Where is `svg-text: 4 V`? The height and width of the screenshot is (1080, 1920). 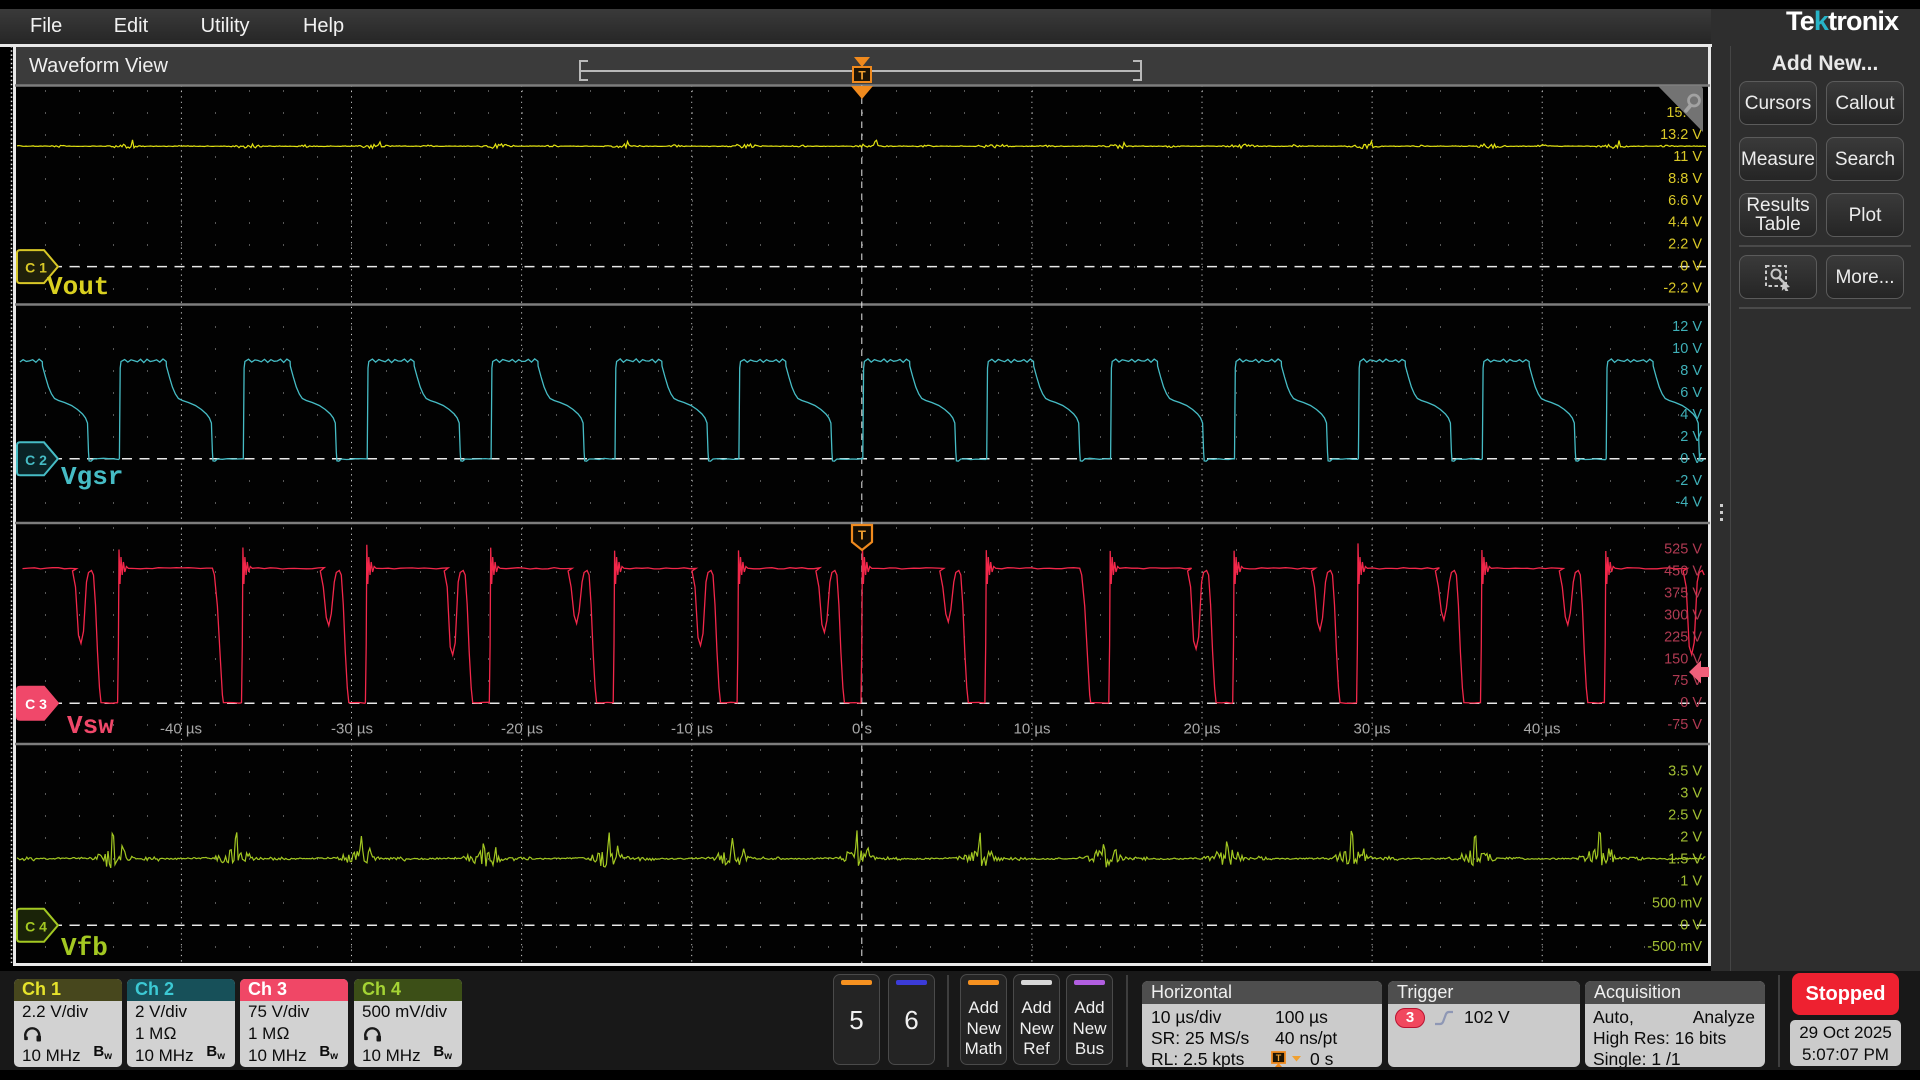
svg-text: 4 V is located at coordinates (1691, 415).